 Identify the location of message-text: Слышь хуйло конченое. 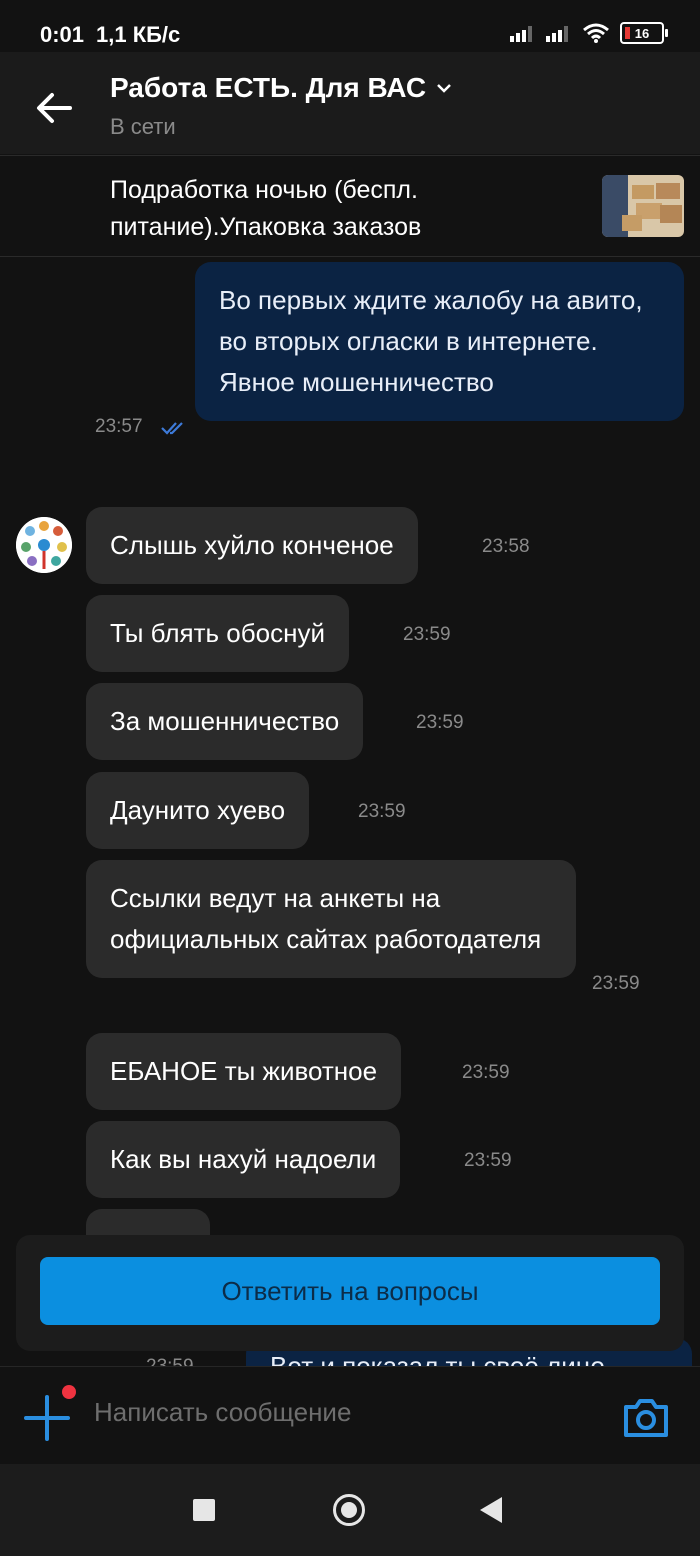
(252, 545).